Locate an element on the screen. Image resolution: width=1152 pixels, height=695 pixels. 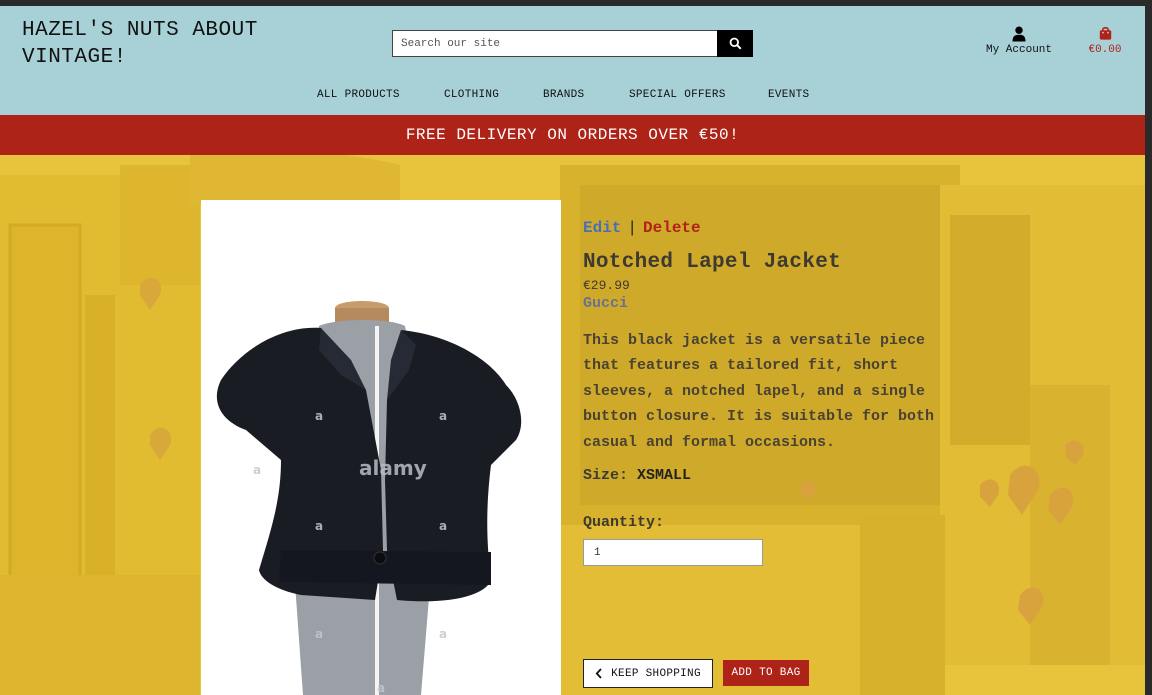
search-button is located at coordinates (735, 43).